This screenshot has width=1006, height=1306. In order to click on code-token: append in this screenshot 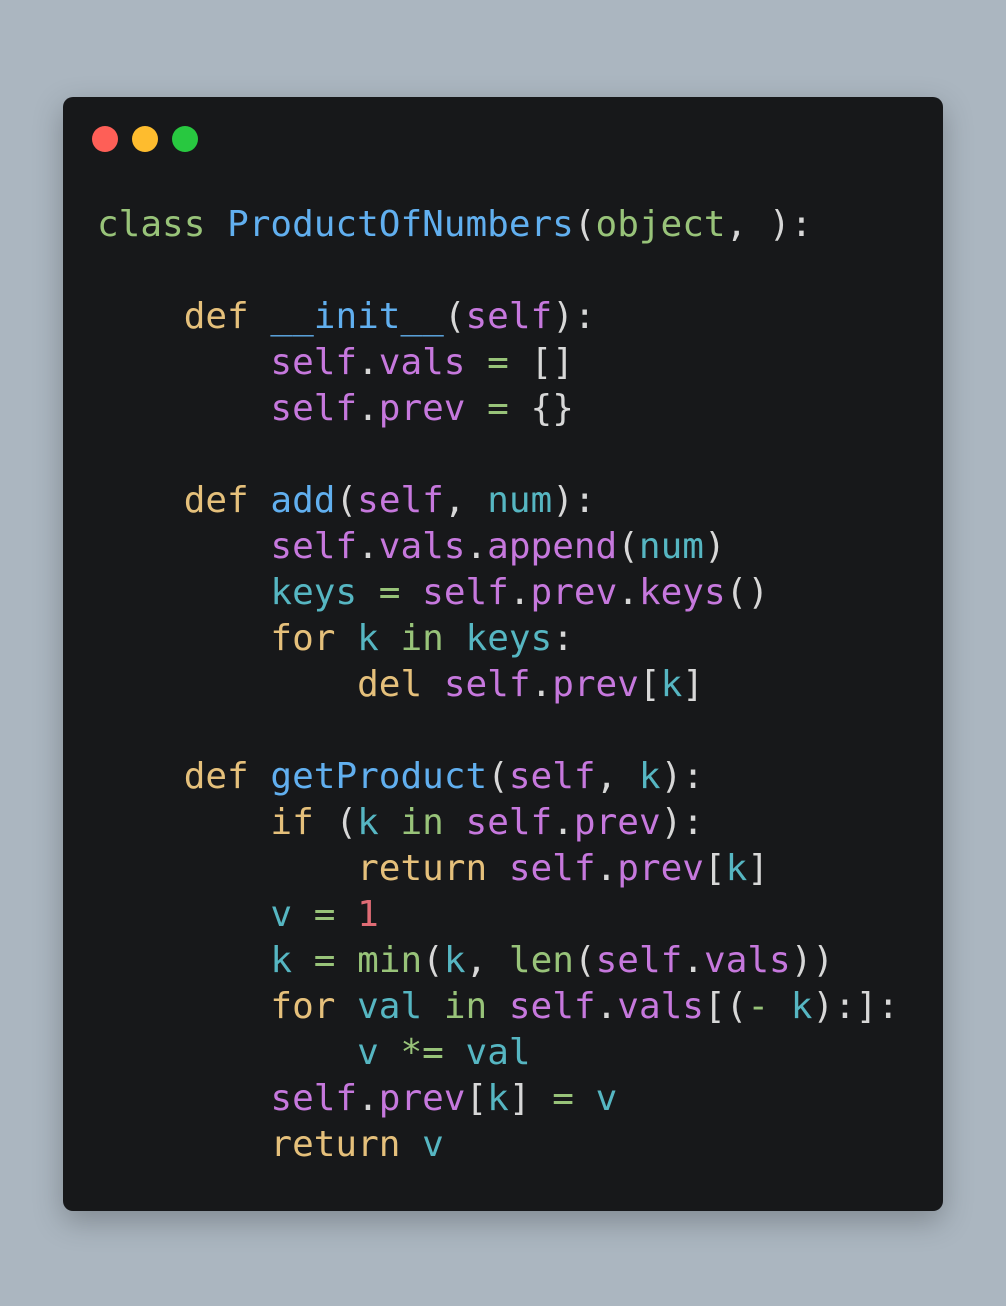, I will do `click(552, 546)`.